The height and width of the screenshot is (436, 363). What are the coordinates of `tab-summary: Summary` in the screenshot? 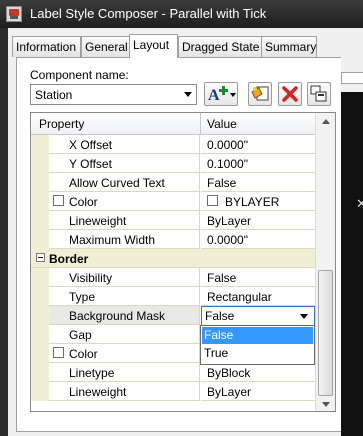 It's located at (289, 46).